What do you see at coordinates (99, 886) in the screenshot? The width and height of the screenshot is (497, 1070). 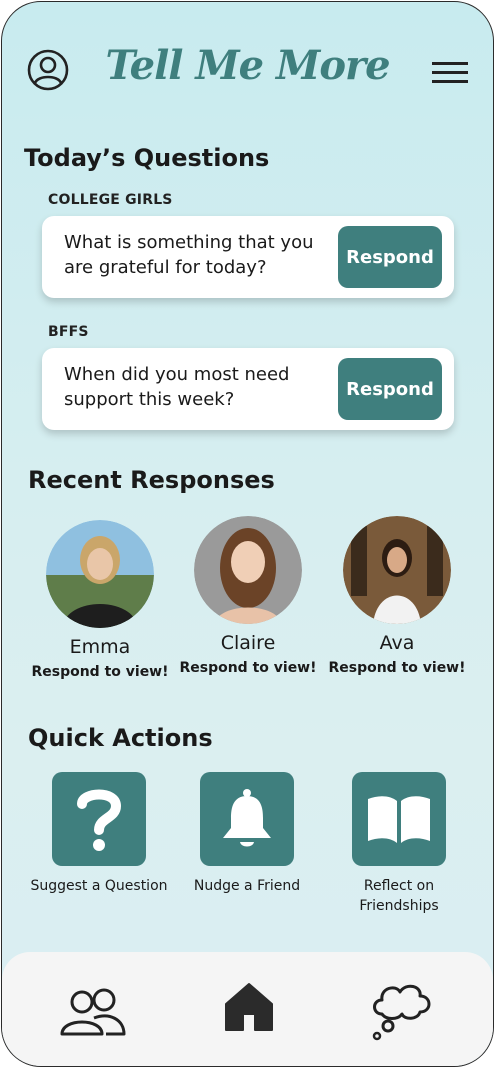 I see `quick-action-label: Suggest a Question` at bounding box center [99, 886].